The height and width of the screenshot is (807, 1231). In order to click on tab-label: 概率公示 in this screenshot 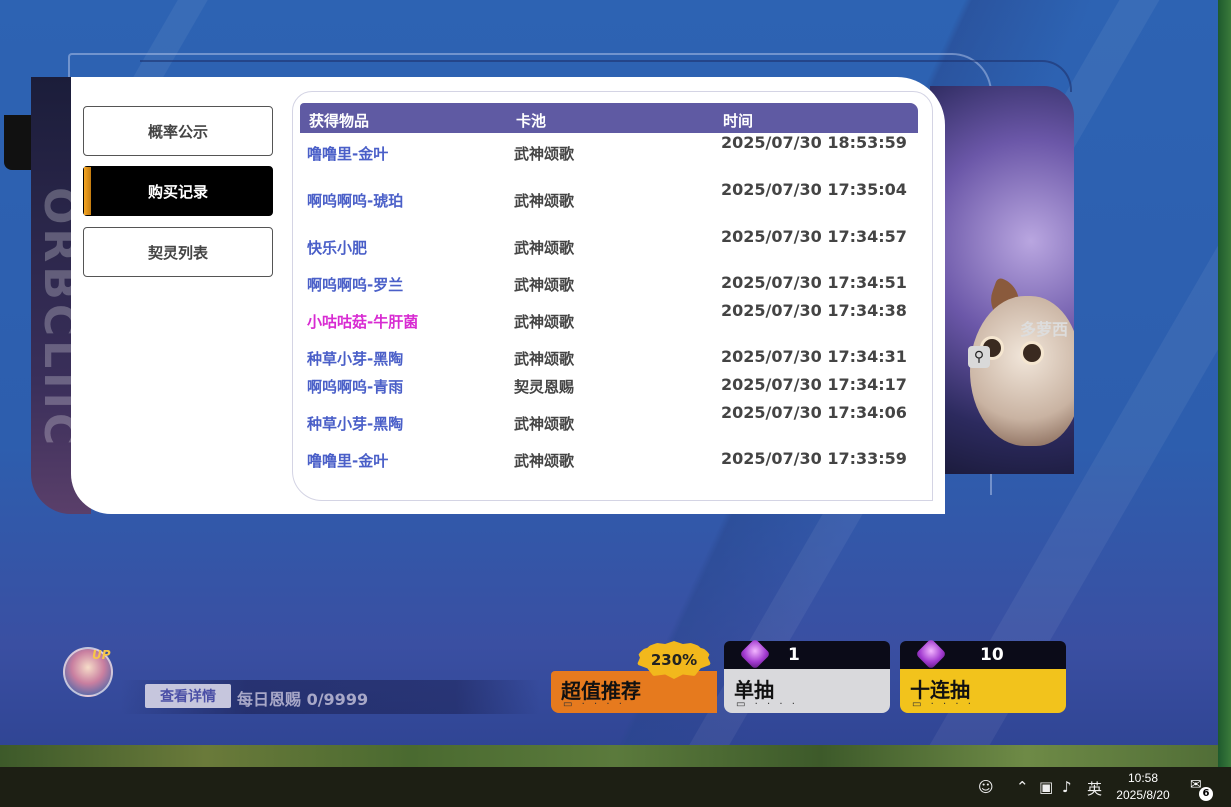, I will do `click(177, 131)`.